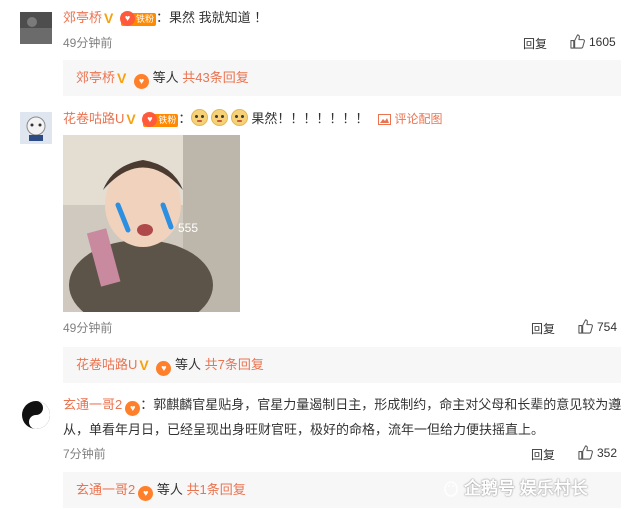 The image size is (641, 509). I want to click on like-count: 754, so click(607, 327).